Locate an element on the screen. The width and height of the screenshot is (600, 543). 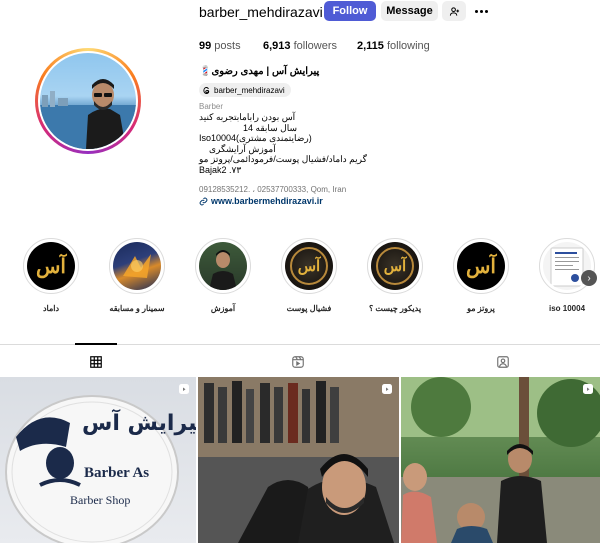
profile-link: www.barbermehdirazavi.ir is located at coordinates (261, 201).